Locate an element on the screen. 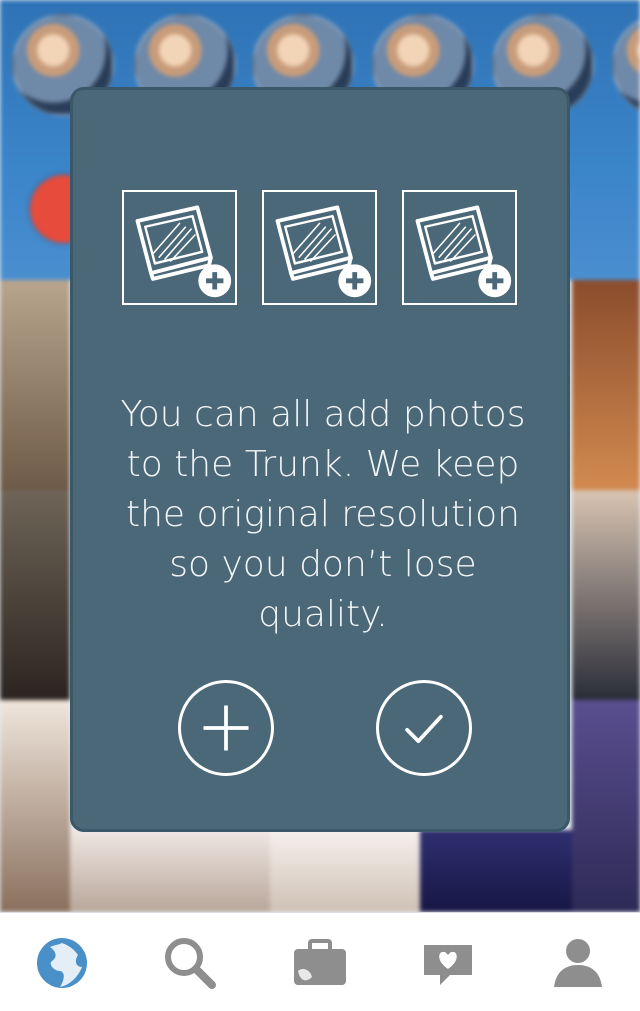 The width and height of the screenshot is (640, 1011). photo-icons-row is located at coordinates (320, 249).